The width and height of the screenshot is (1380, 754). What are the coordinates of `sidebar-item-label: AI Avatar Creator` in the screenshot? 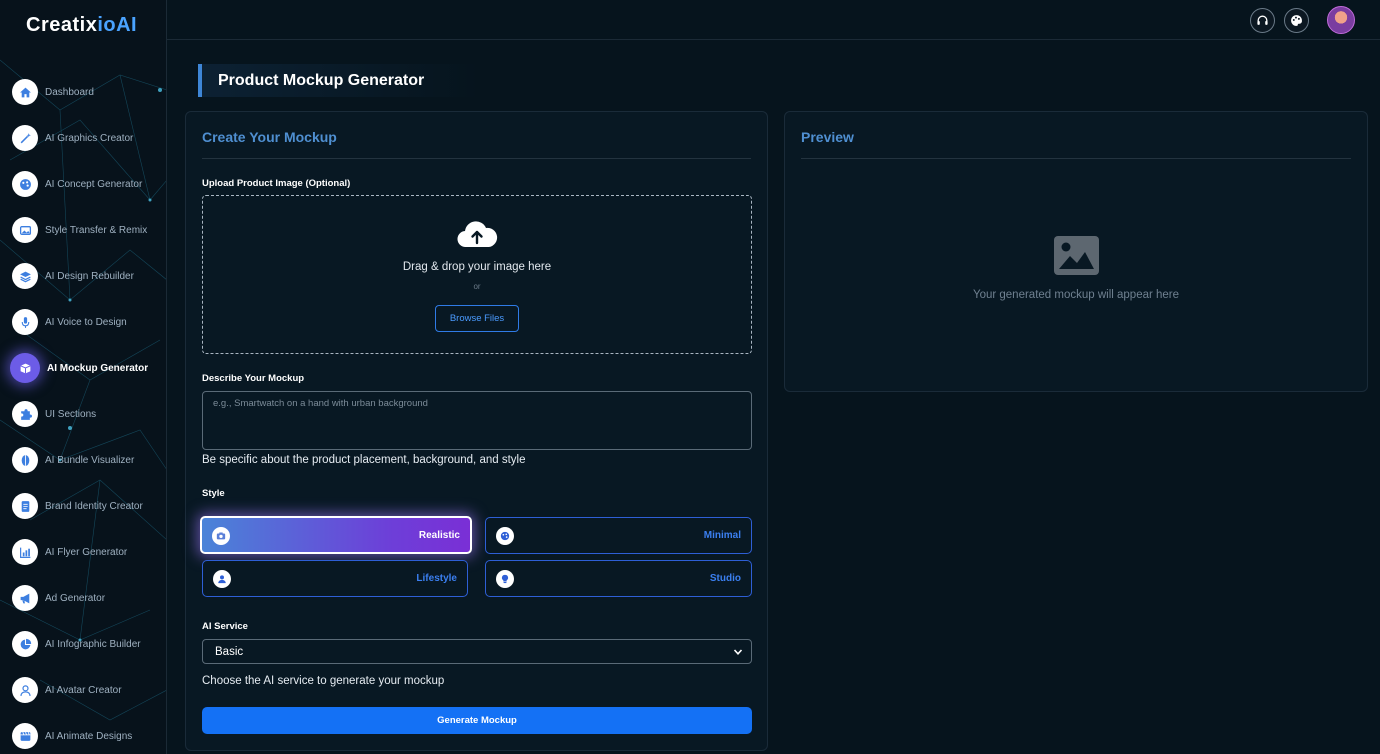 It's located at (83, 690).